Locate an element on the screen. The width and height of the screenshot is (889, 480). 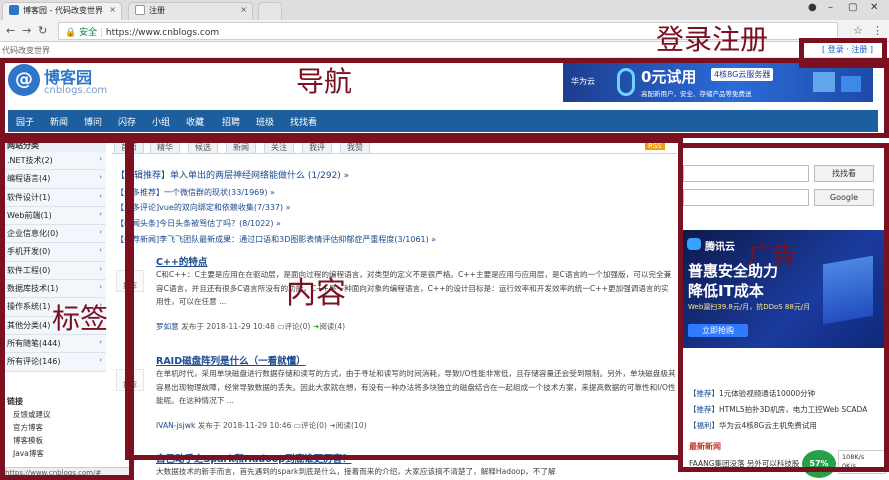
url-text: https://www.cnblogs.com is located at coordinates (162, 33).